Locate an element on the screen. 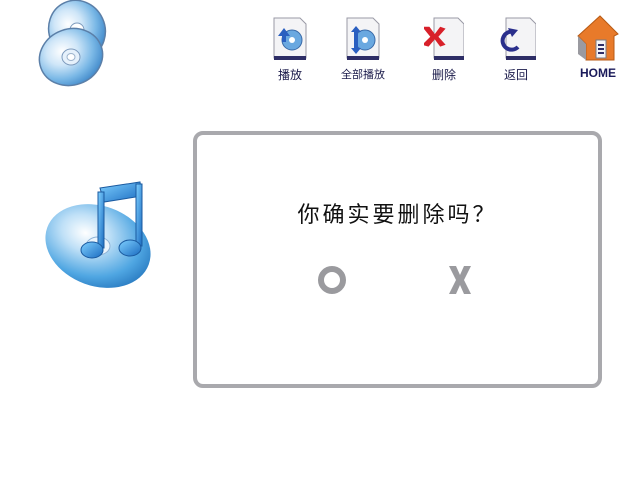 This screenshot has width=640, height=480. home-label: HOME is located at coordinates (598, 73).